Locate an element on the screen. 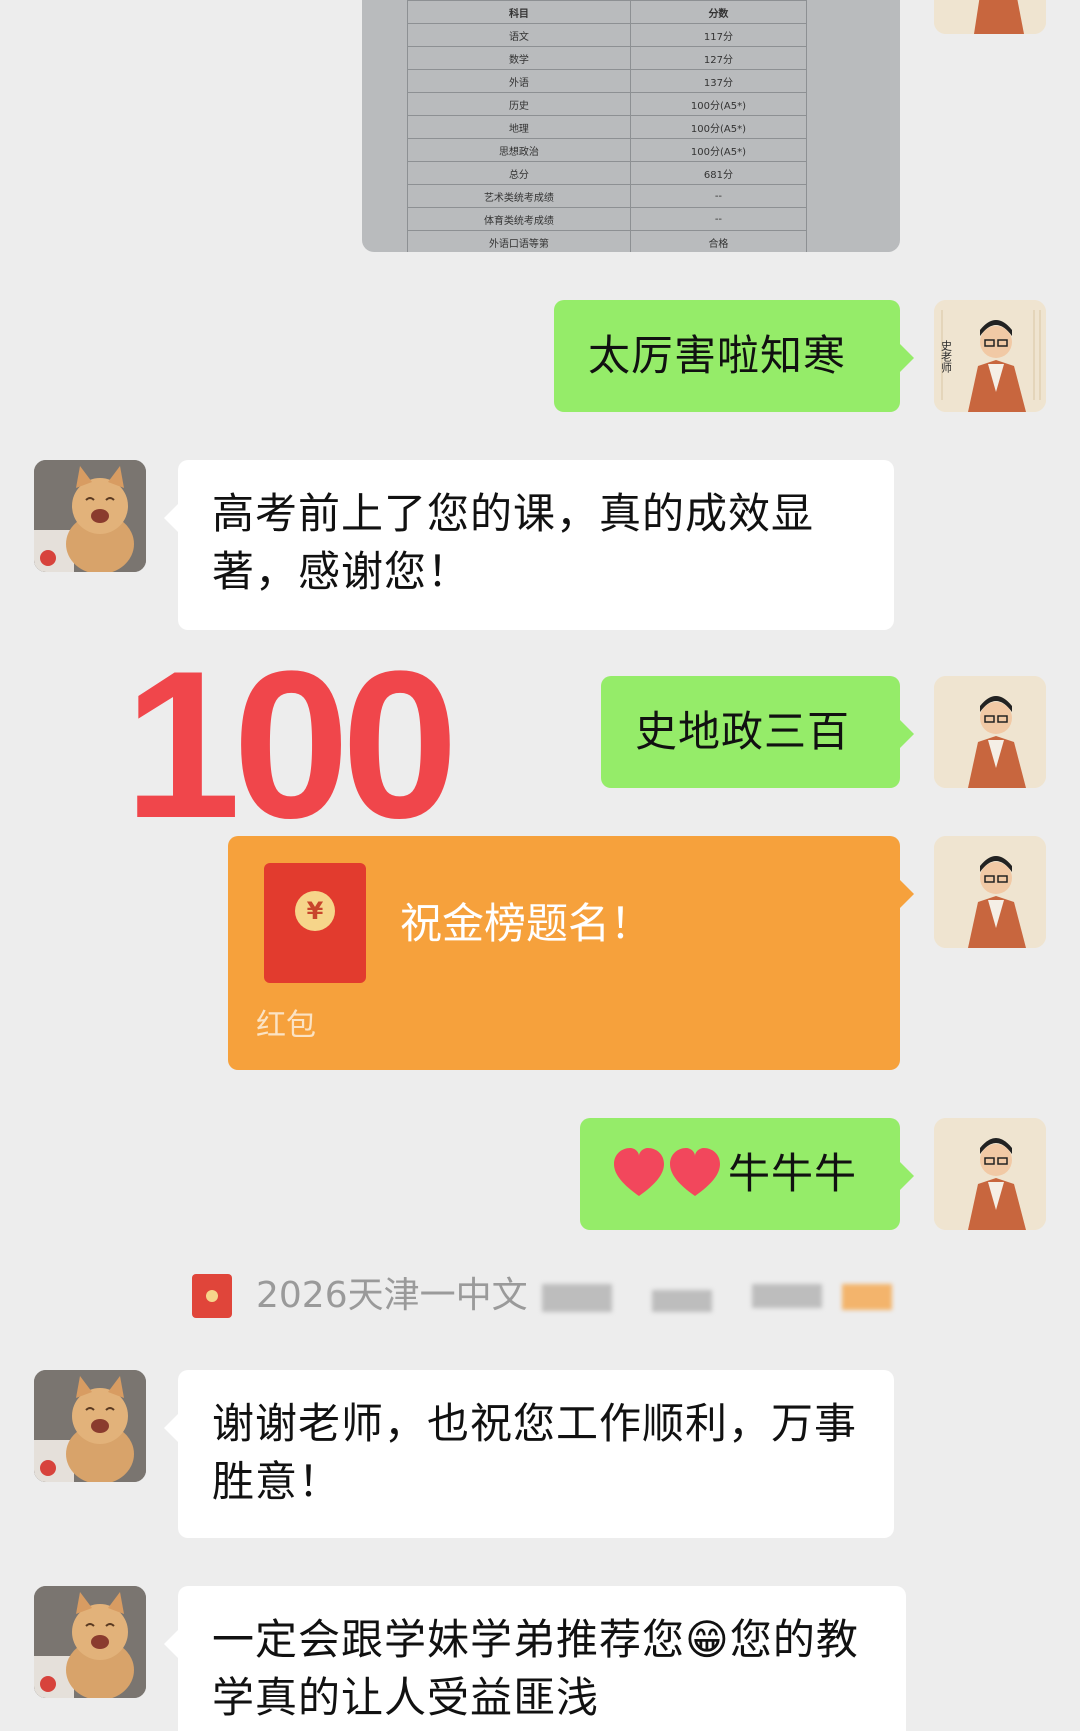  message-bubble-sent: 太厉害啦知寒 is located at coordinates (734, 356).